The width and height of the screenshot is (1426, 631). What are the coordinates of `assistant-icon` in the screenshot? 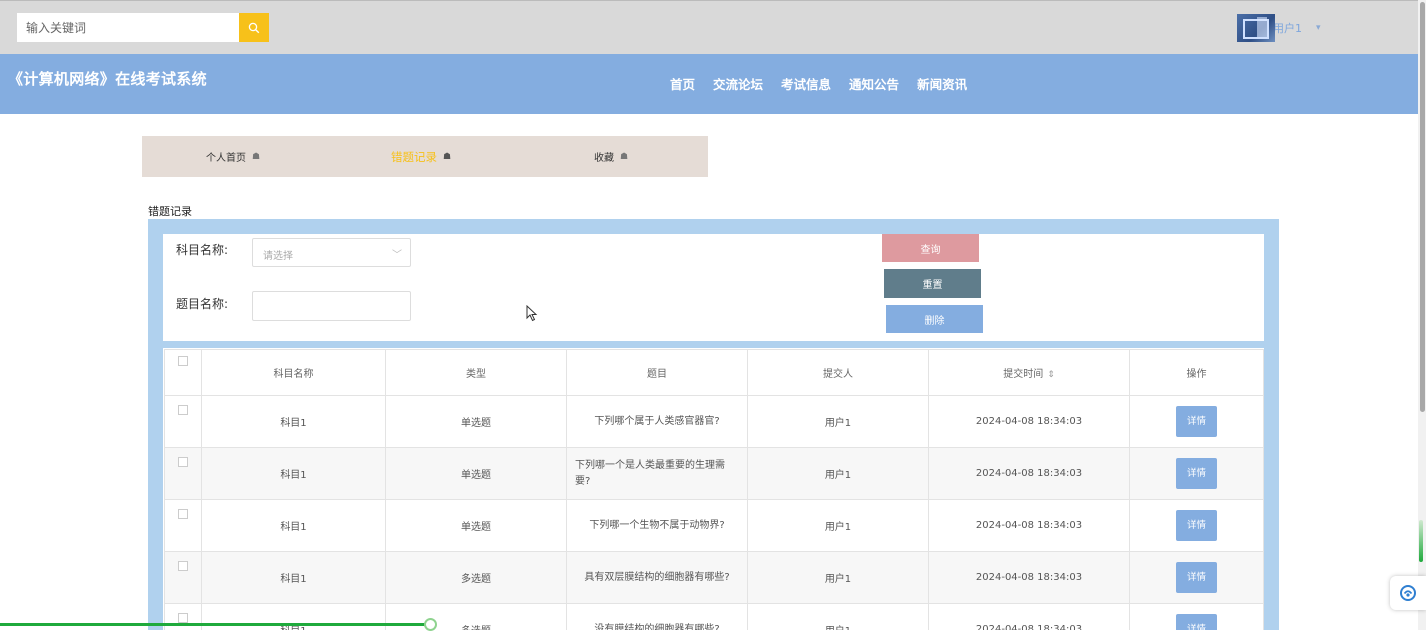 It's located at (1408, 593).